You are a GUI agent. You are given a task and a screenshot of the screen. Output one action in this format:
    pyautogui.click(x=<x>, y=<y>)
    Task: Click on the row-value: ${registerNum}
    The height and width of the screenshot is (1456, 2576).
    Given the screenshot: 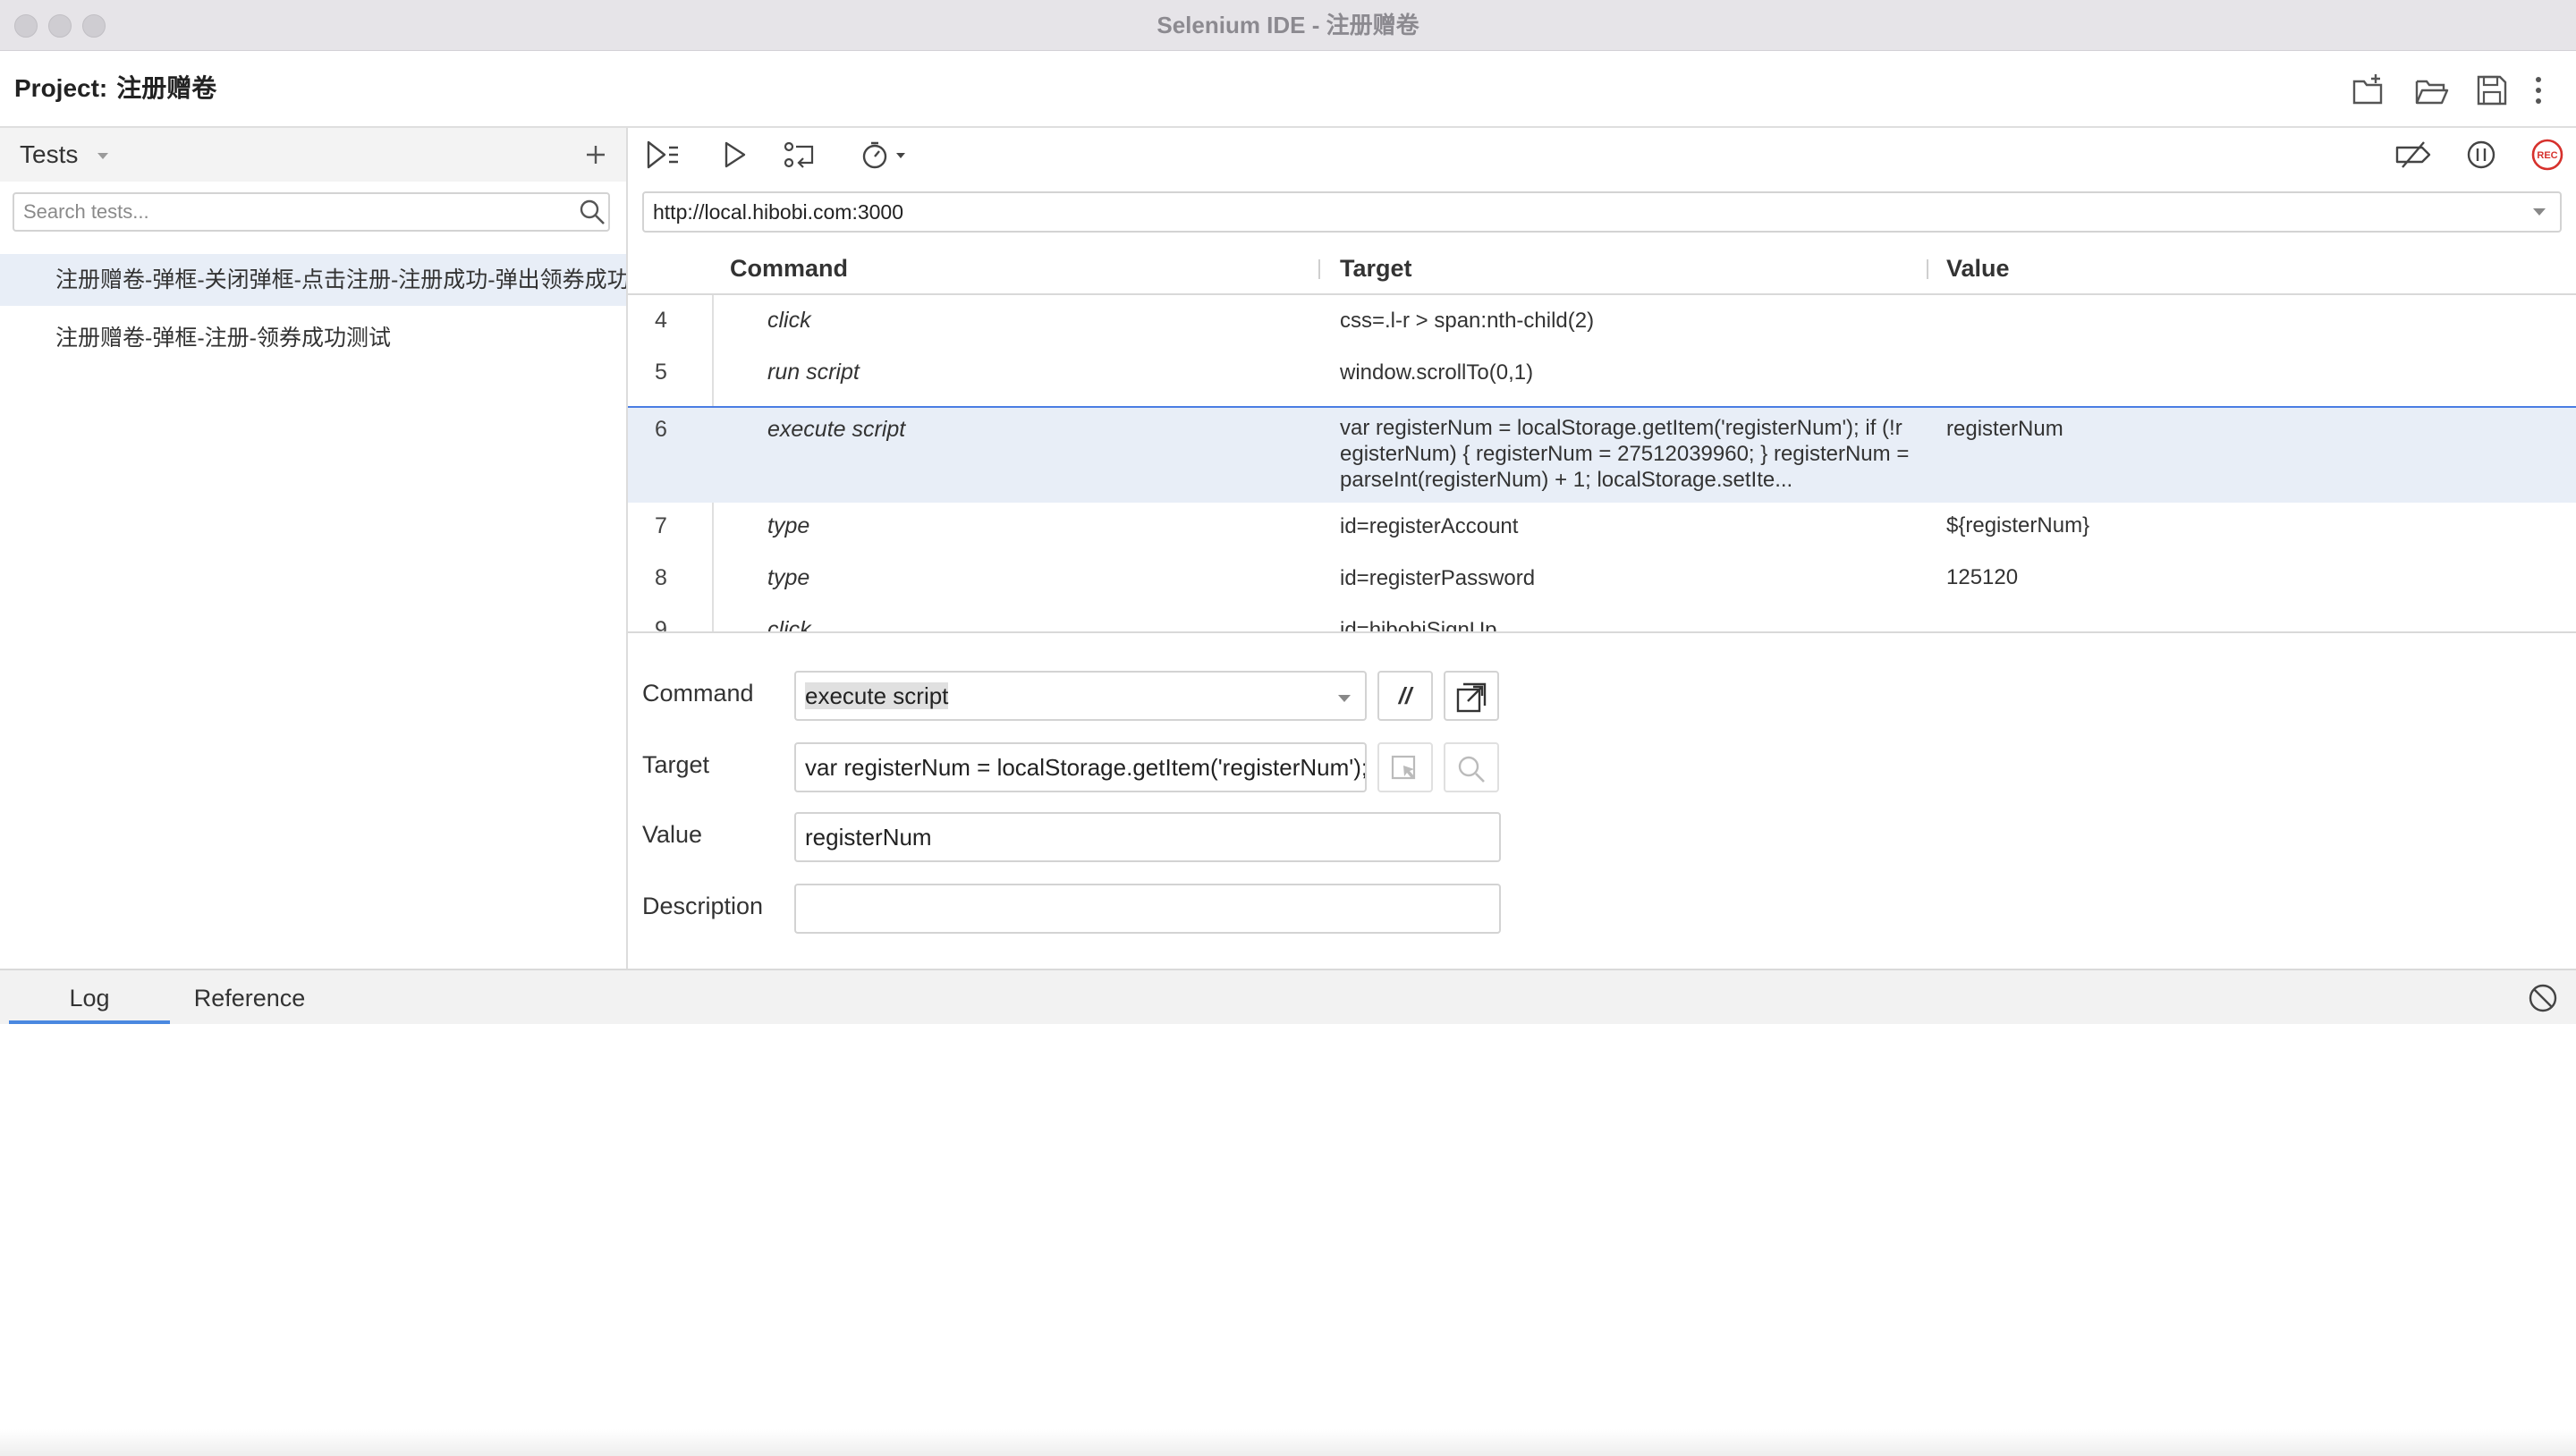 What is the action you would take?
    pyautogui.click(x=2018, y=525)
    